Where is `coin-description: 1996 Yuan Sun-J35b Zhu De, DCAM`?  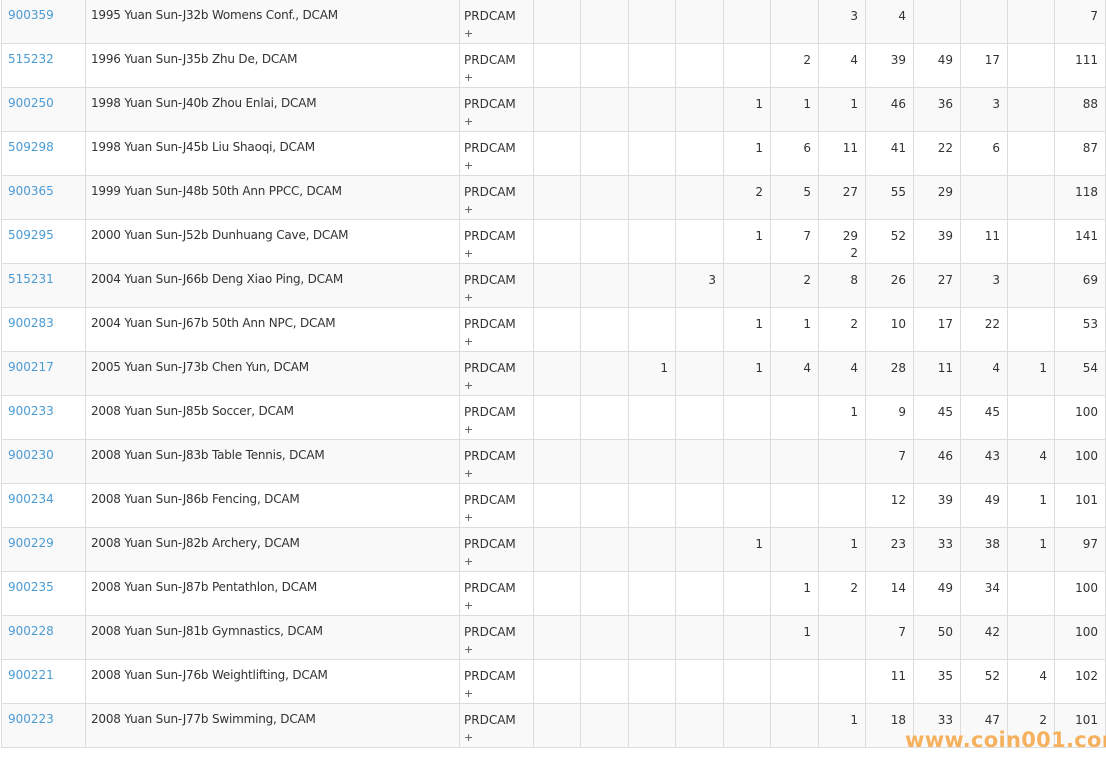 coin-description: 1996 Yuan Sun-J35b Zhu De, DCAM is located at coordinates (272, 65).